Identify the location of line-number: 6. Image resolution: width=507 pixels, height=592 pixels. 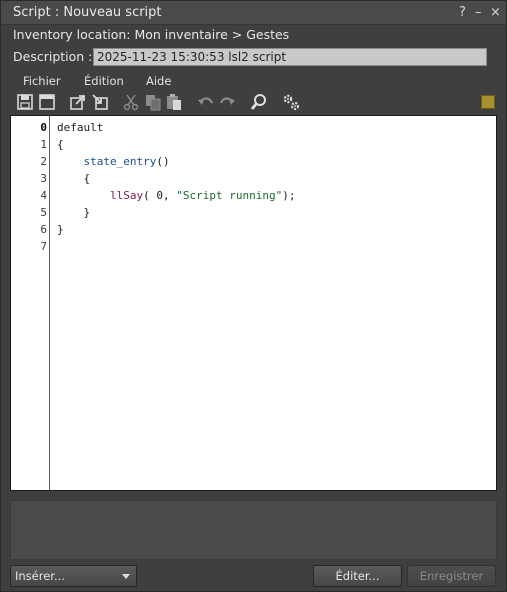
(43, 229).